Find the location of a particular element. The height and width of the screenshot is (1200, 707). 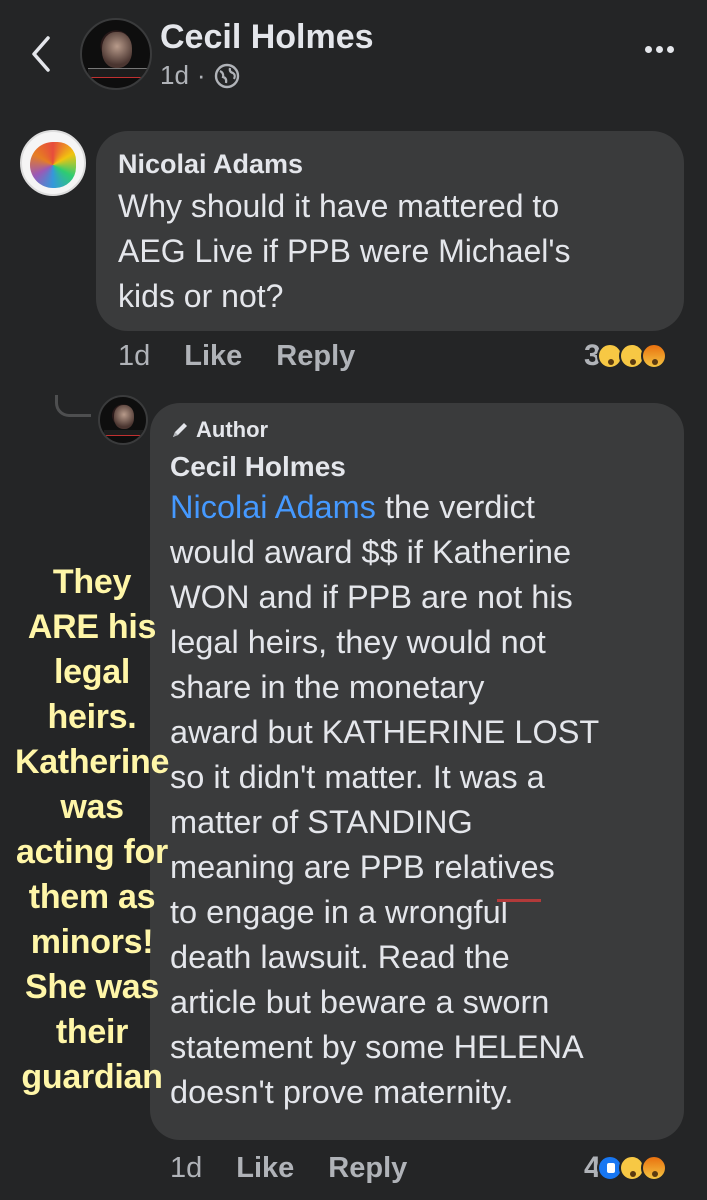

reply-reactions: 4 is located at coordinates (625, 1168).